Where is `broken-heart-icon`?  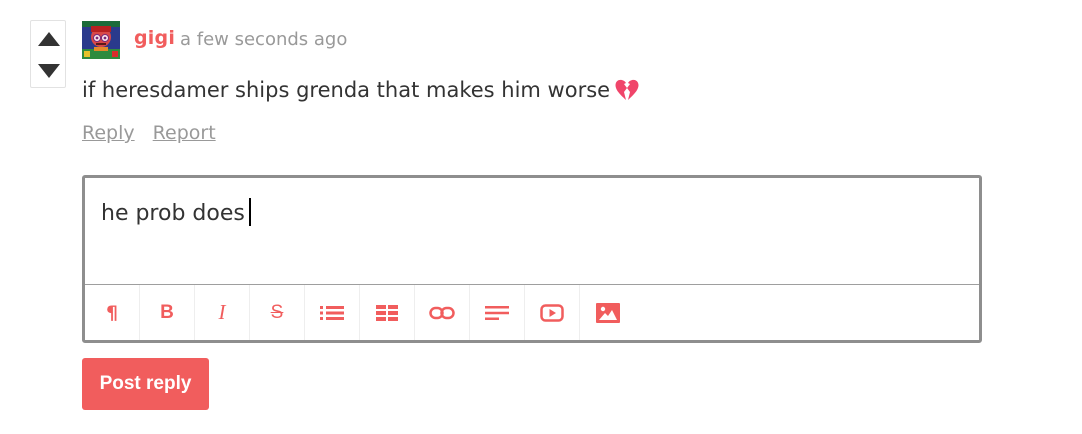 broken-heart-icon is located at coordinates (627, 90).